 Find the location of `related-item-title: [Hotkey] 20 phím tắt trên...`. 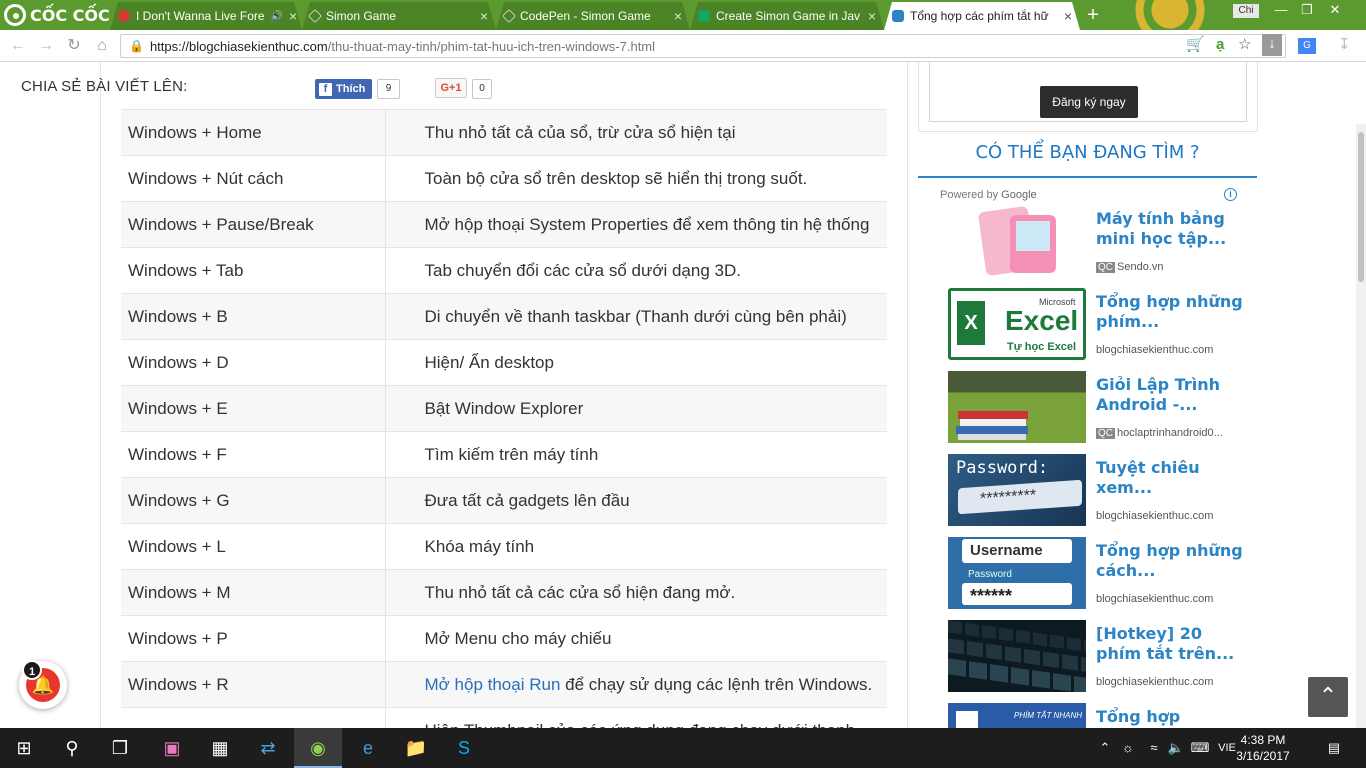

related-item-title: [Hotkey] 20 phím tắt trên... is located at coordinates (1171, 644).